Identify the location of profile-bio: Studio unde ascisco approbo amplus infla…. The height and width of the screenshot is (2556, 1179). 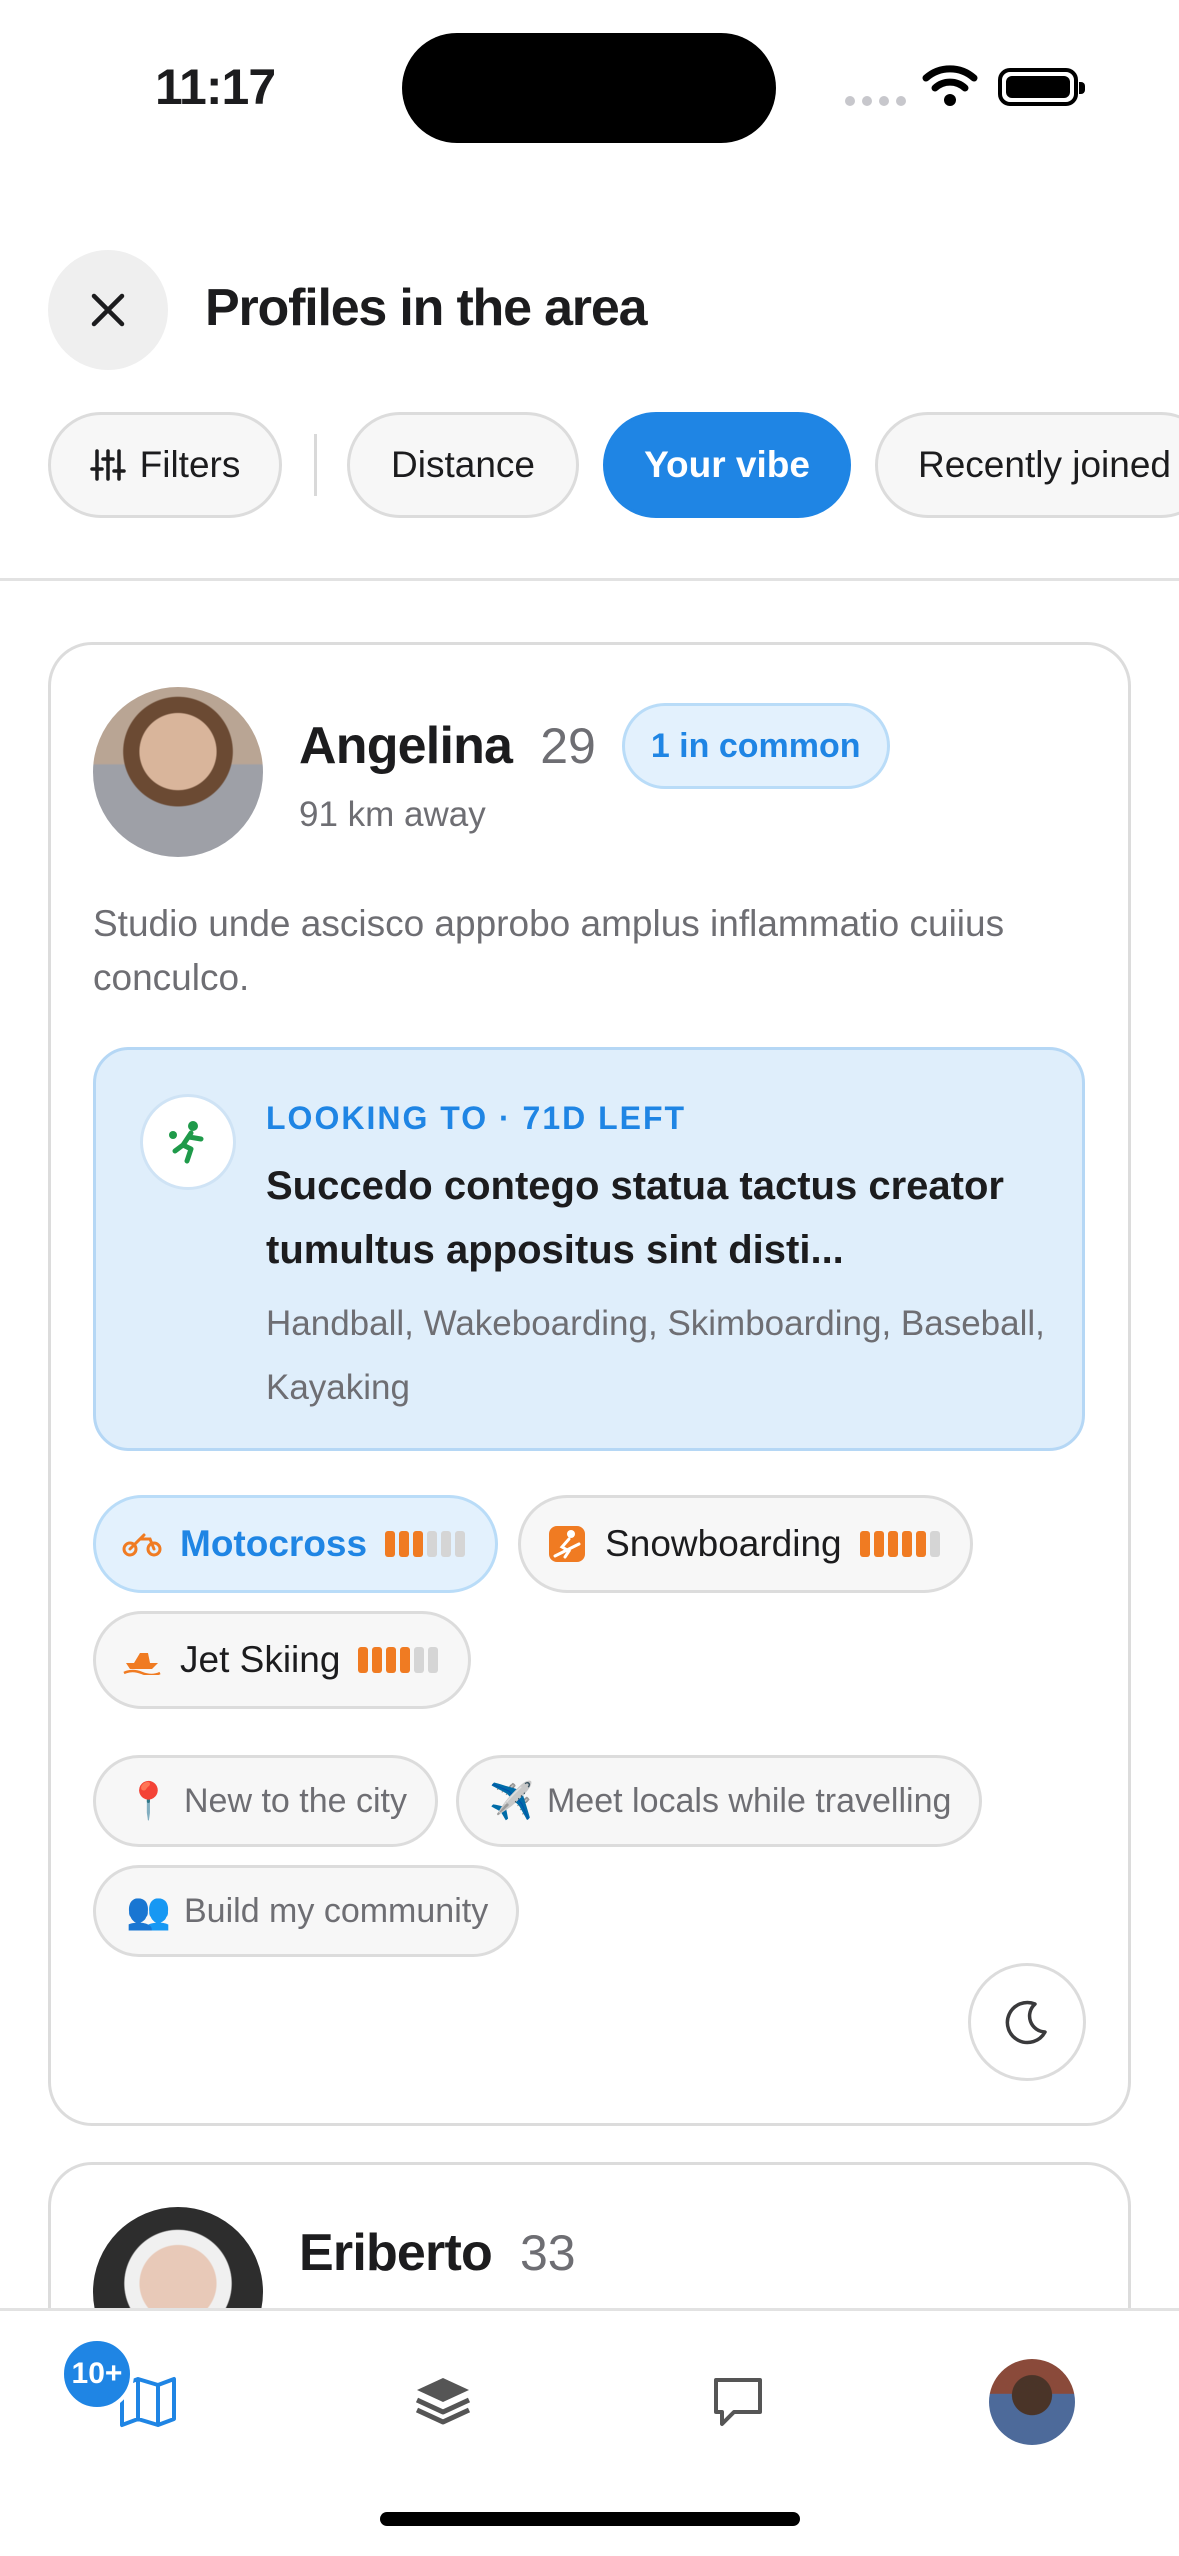
(549, 950).